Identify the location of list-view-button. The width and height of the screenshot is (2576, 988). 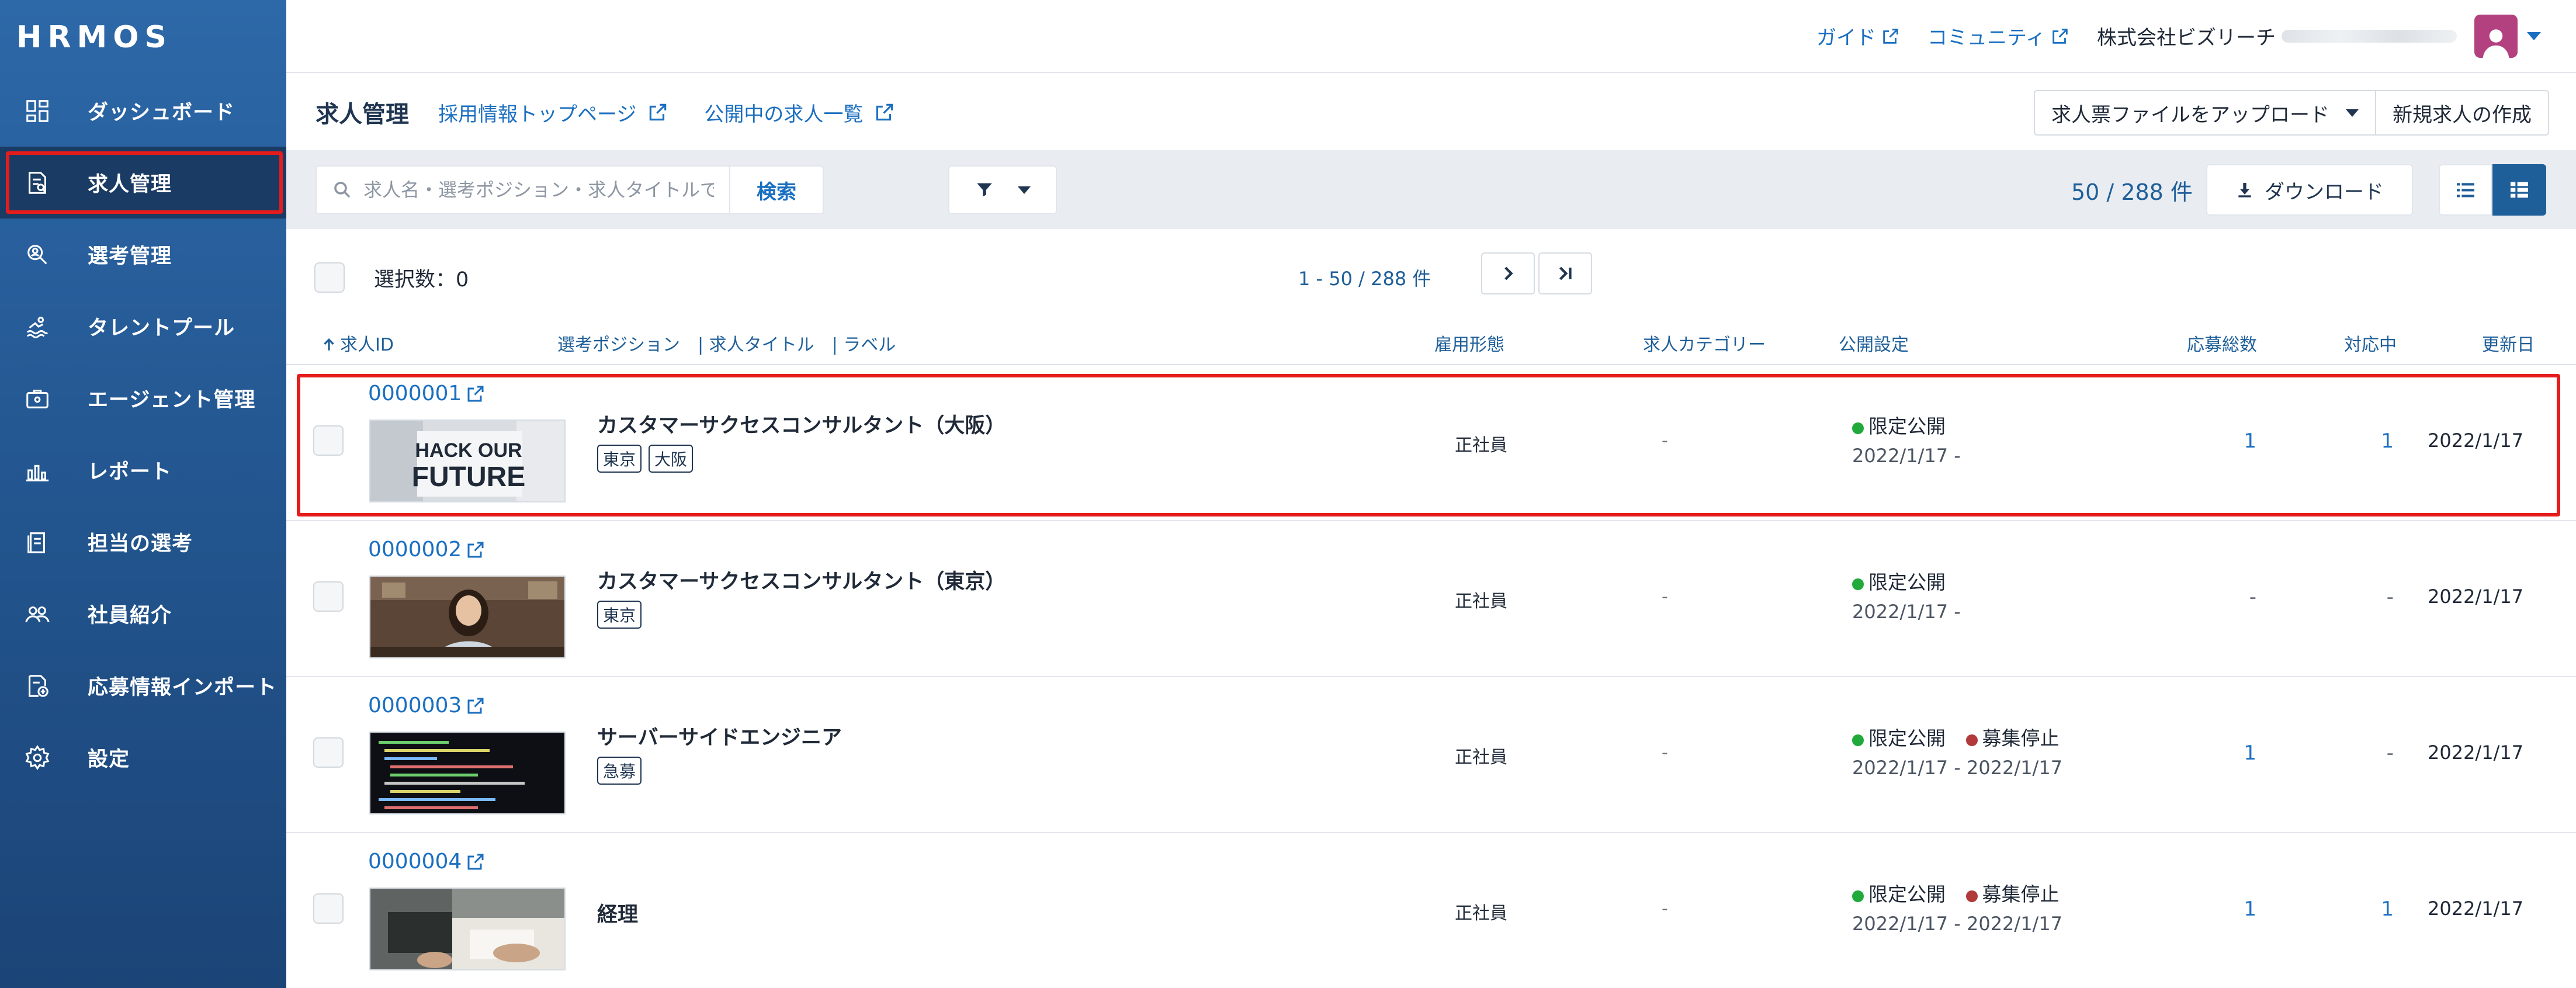
(2465, 190).